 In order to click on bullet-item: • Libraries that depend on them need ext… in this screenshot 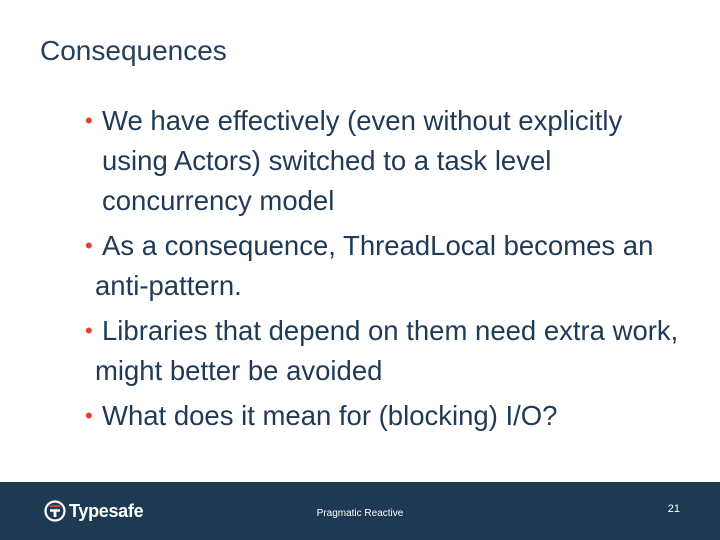, I will do `click(385, 351)`.